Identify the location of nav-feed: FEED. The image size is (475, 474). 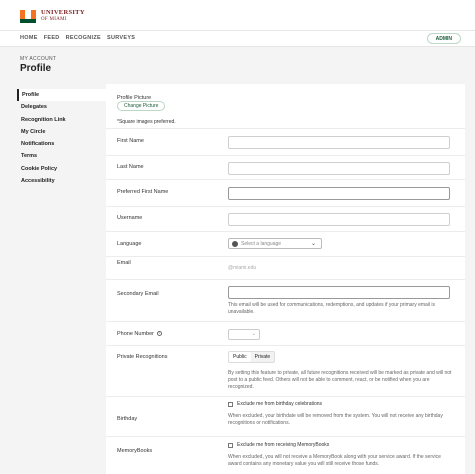
(52, 38).